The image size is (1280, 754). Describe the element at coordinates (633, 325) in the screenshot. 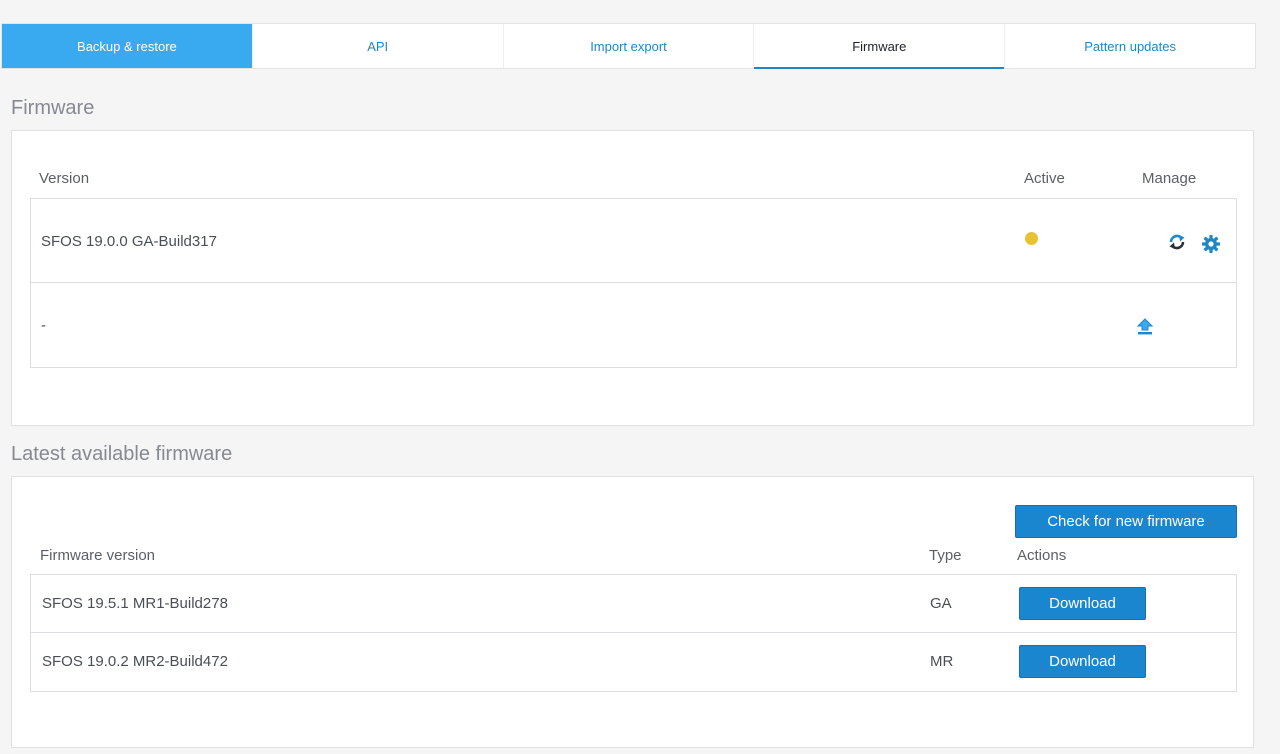

I see `table-row: -` at that location.